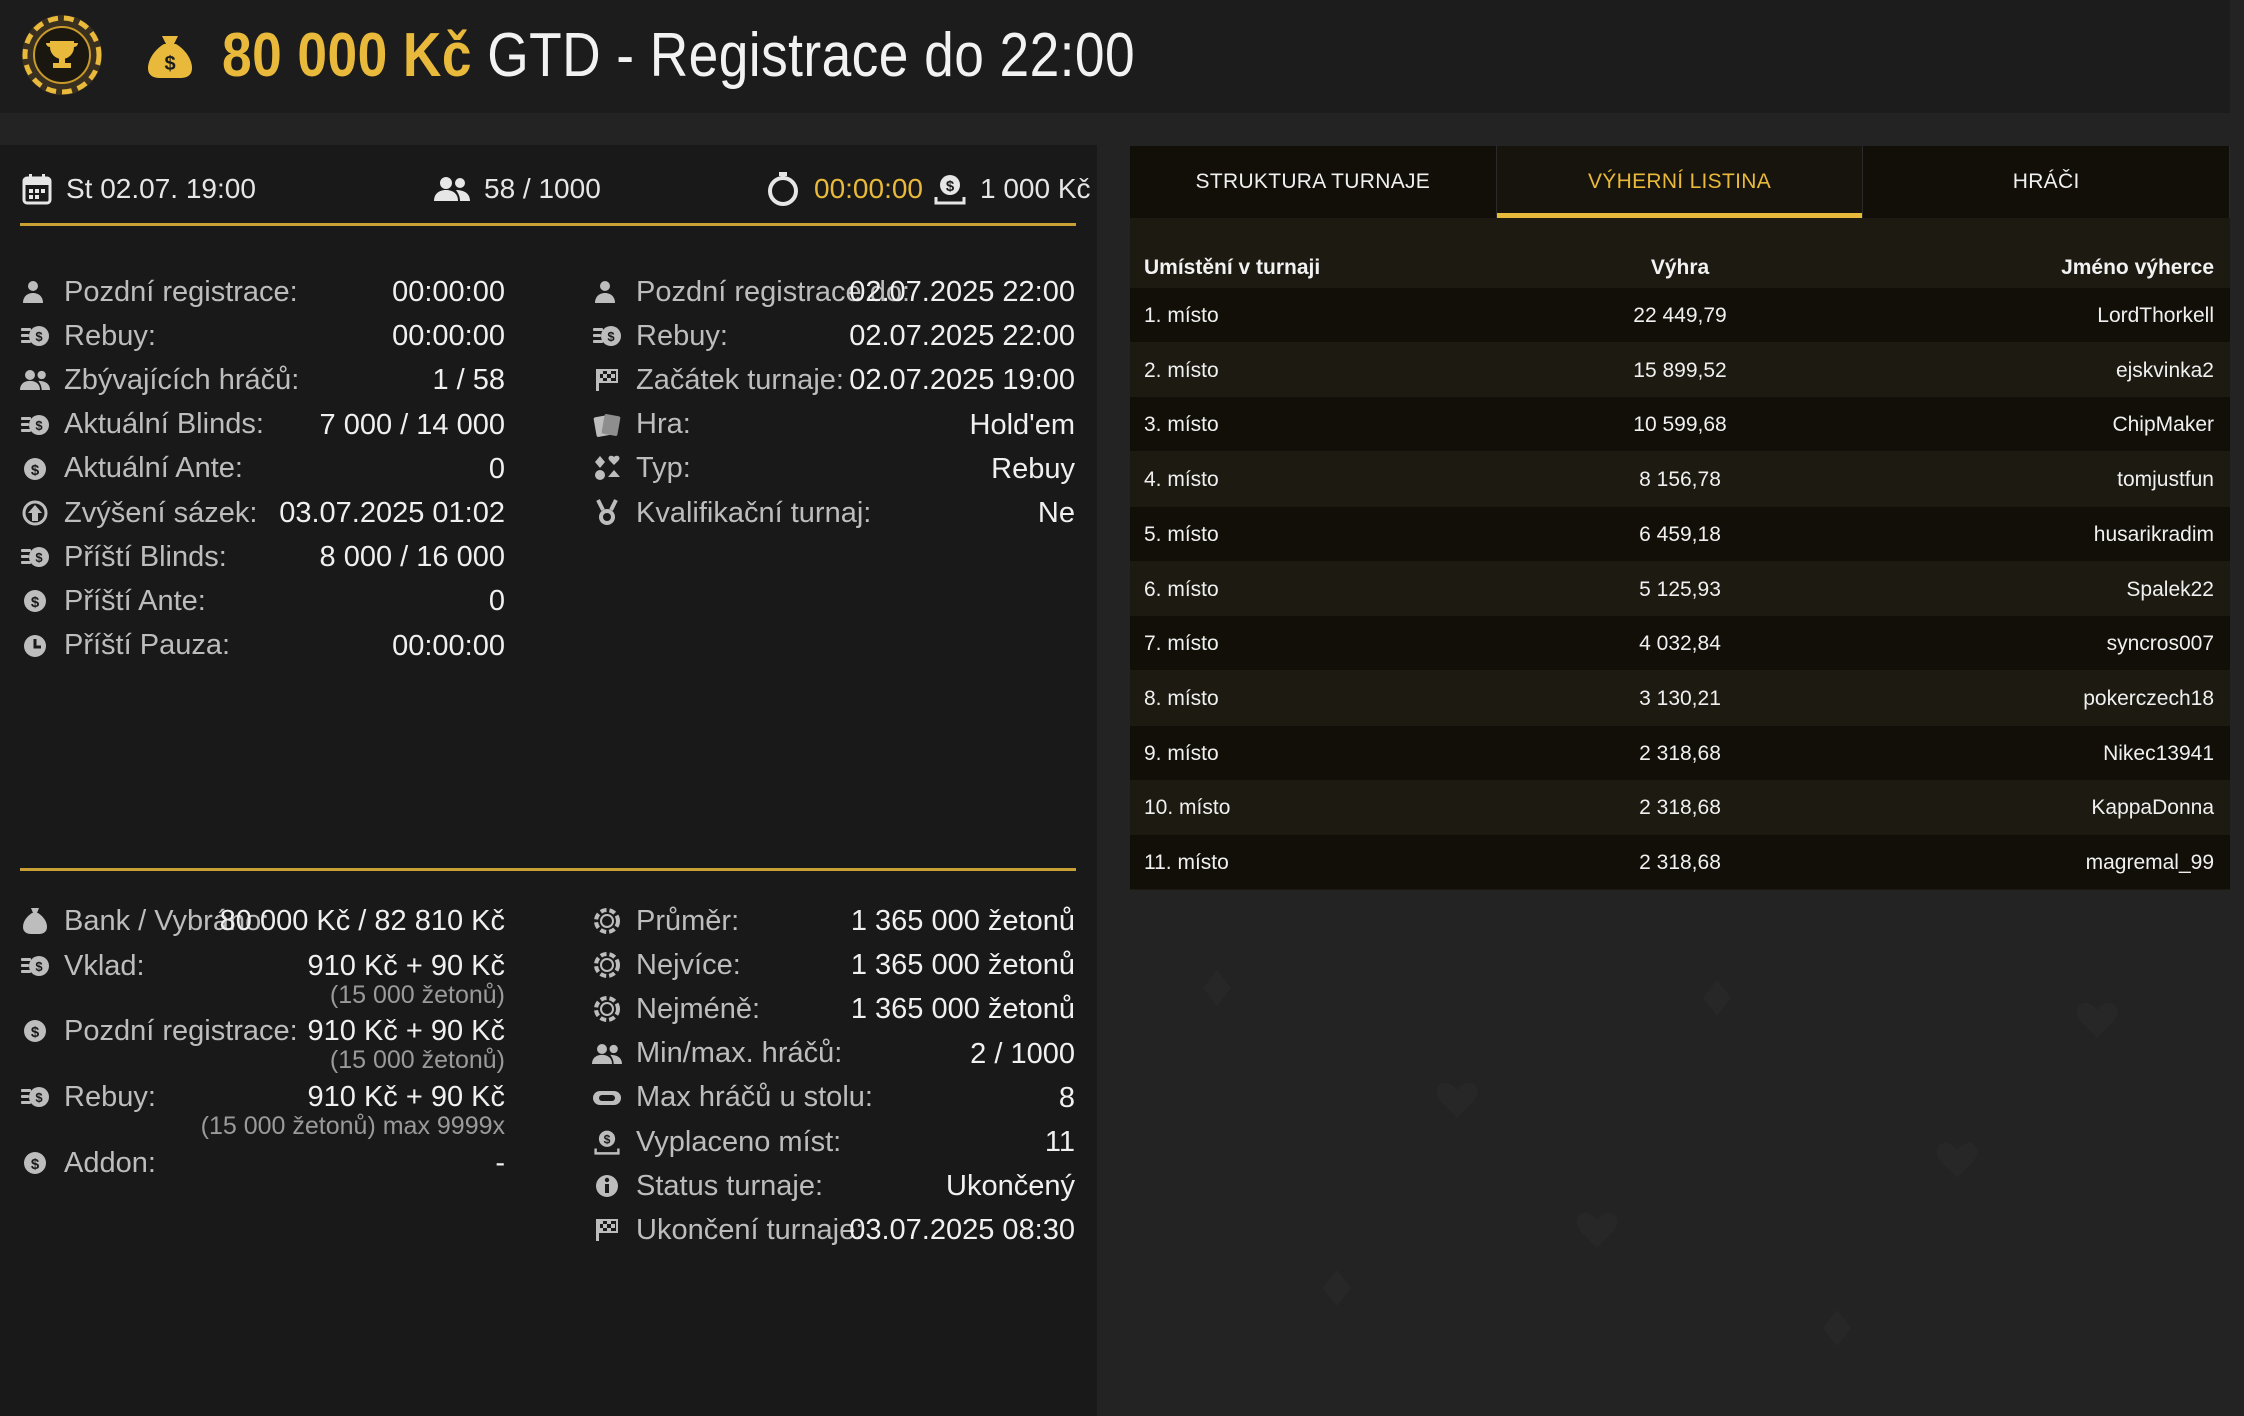  What do you see at coordinates (688, 920) in the screenshot?
I see `stat-label: Průměr:` at bounding box center [688, 920].